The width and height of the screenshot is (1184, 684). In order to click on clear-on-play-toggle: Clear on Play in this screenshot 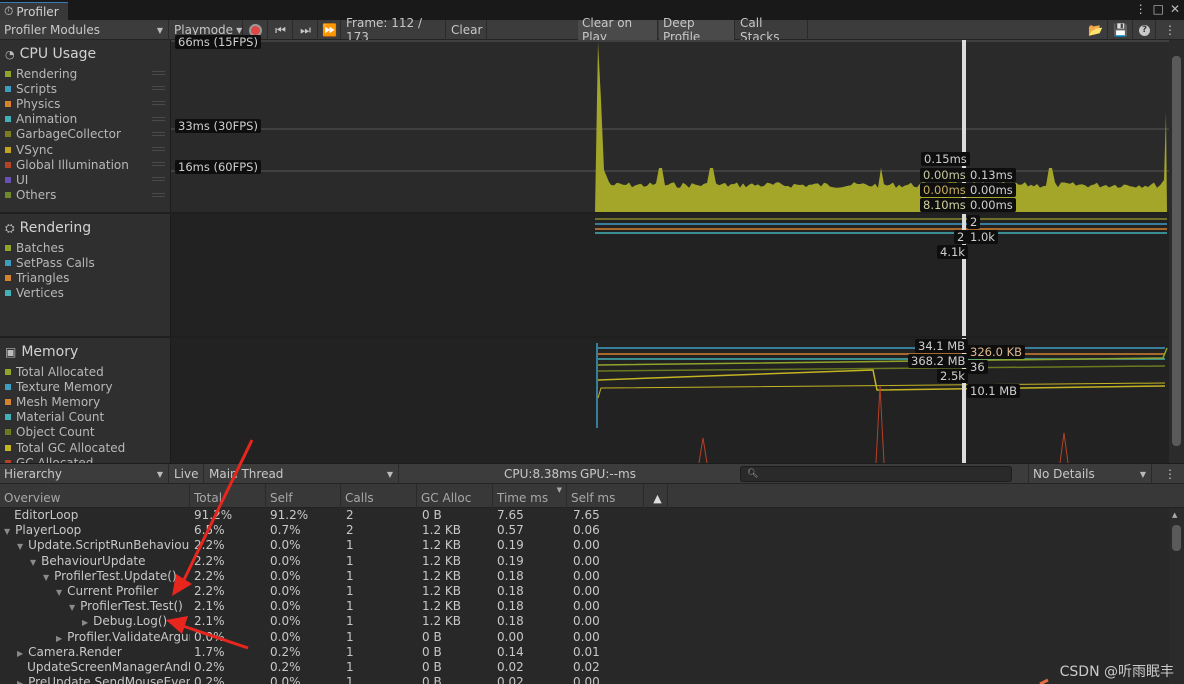, I will do `click(618, 30)`.